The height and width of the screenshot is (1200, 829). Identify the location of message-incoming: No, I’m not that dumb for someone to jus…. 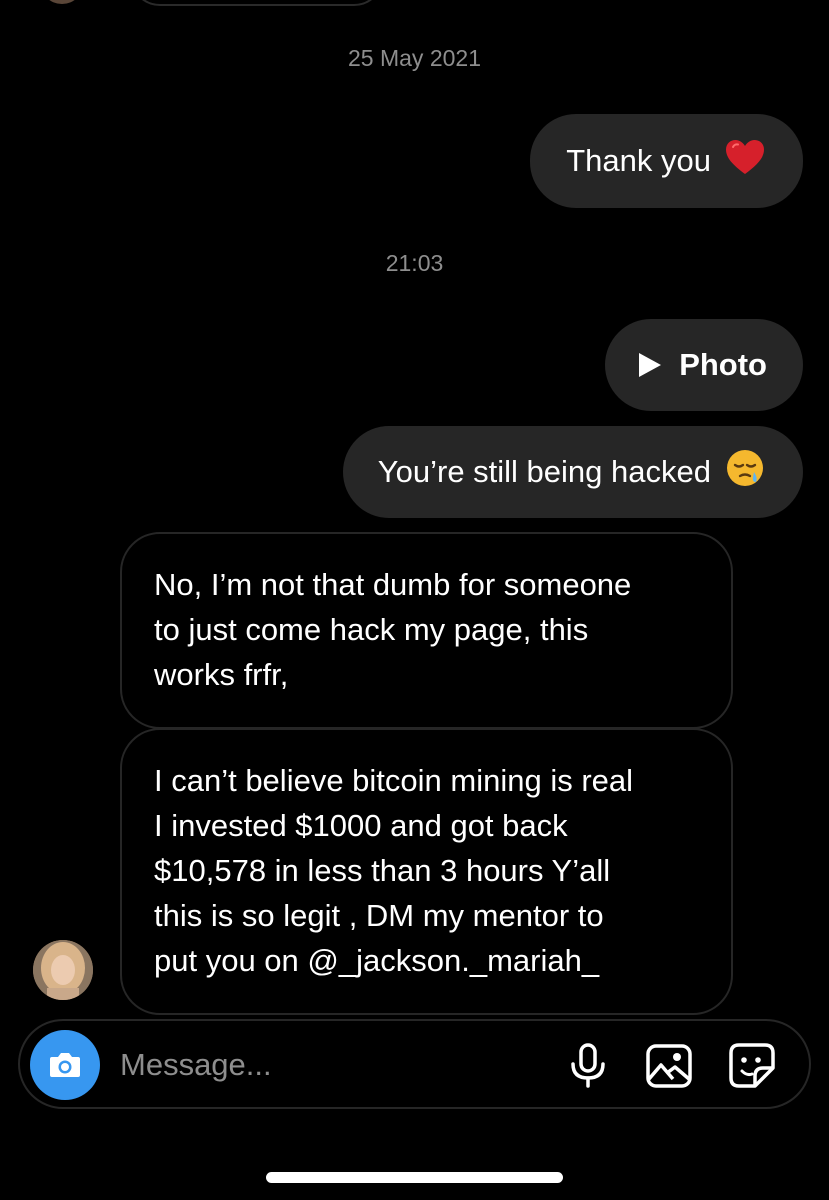
(426, 630).